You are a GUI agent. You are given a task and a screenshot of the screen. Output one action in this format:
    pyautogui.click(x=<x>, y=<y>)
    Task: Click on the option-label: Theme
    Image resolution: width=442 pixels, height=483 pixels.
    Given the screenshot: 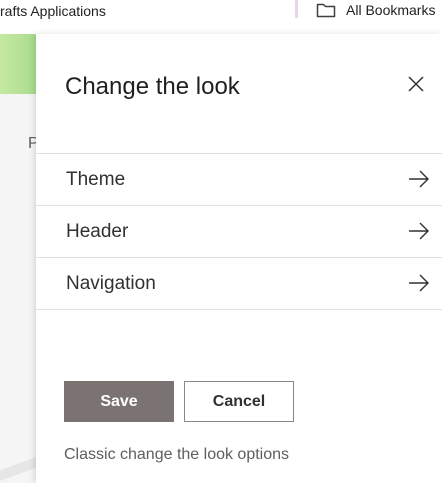 What is the action you would take?
    pyautogui.click(x=96, y=179)
    